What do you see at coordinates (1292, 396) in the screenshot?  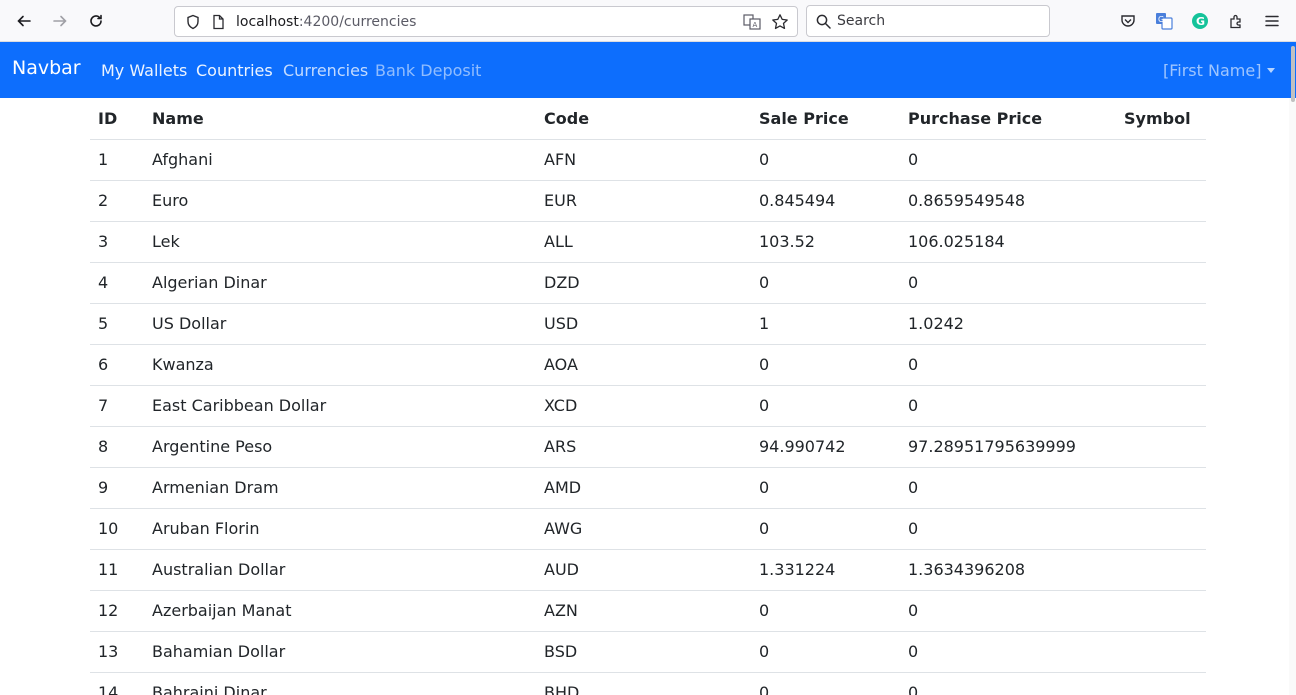 I see `scrollbar-track` at bounding box center [1292, 396].